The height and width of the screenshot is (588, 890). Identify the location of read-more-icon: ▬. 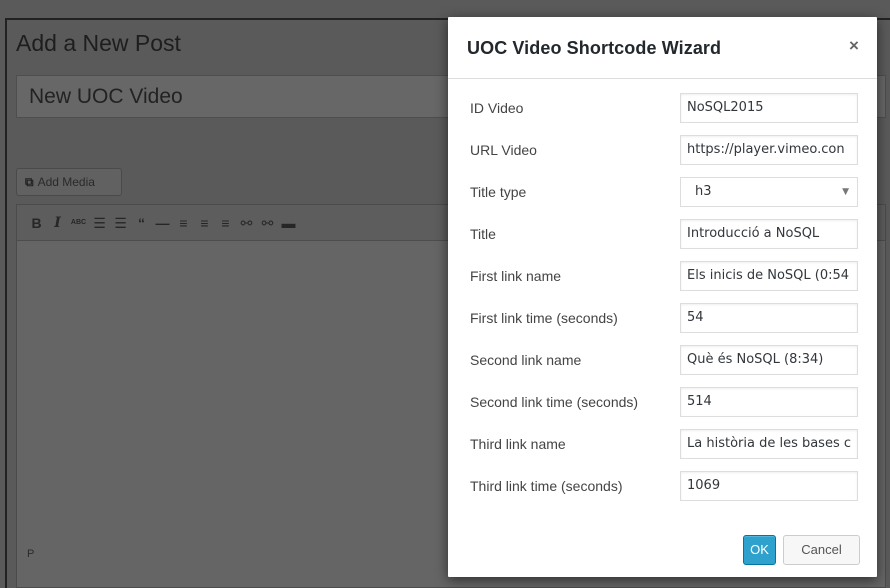
(288, 223).